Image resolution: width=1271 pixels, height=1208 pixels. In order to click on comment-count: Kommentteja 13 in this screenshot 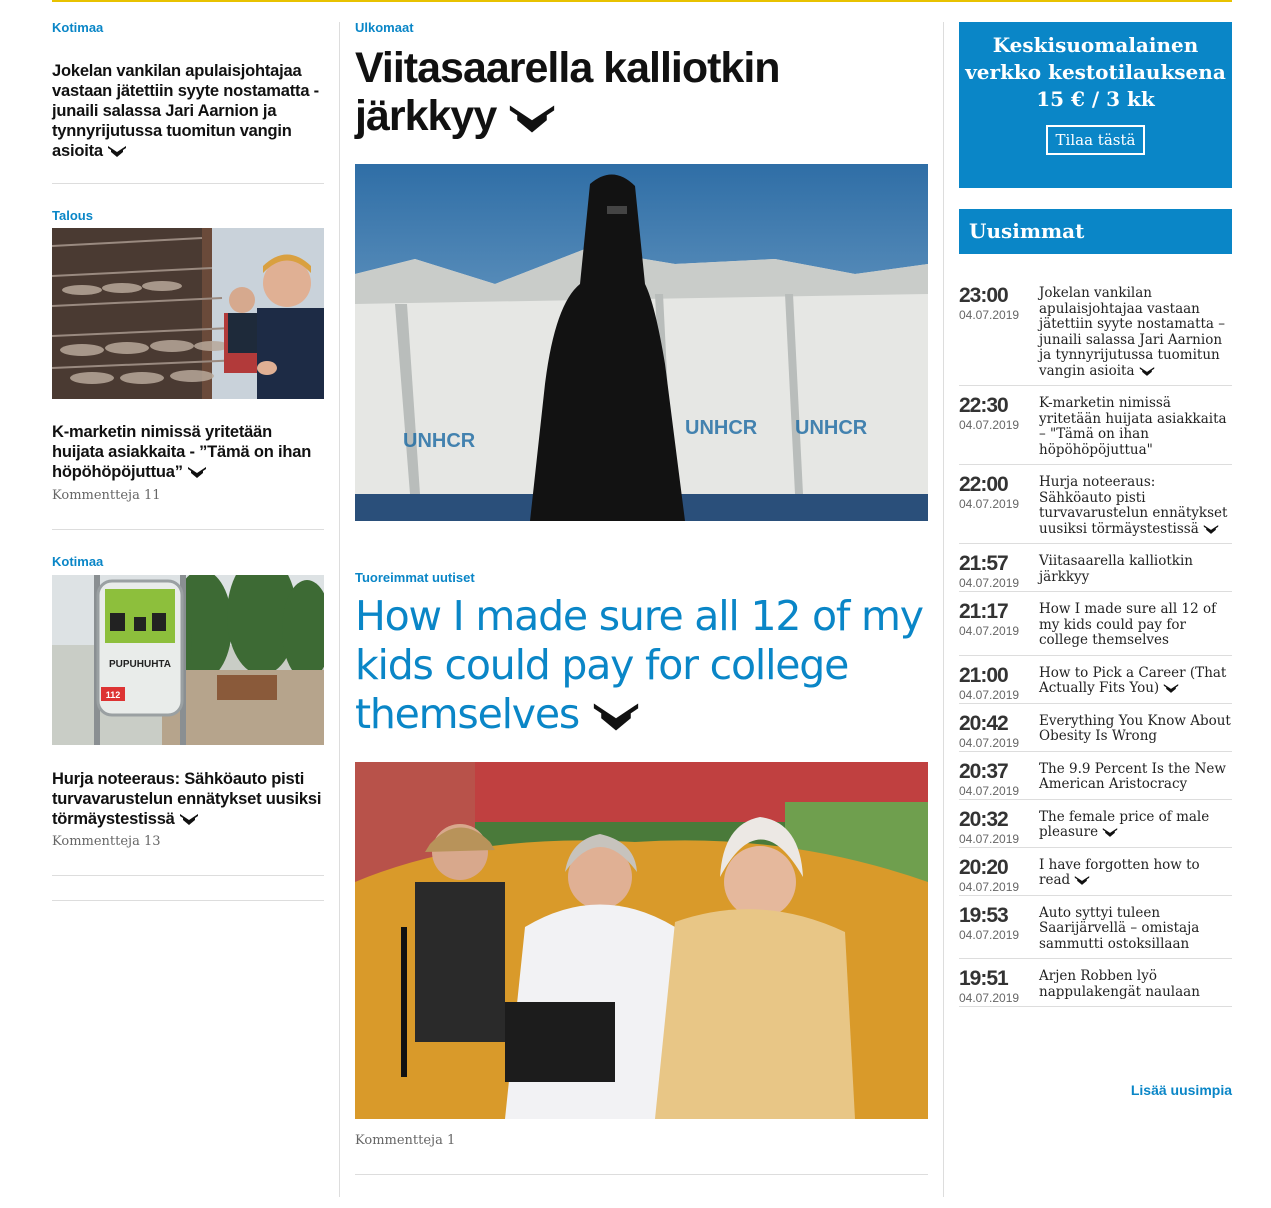, I will do `click(106, 841)`.